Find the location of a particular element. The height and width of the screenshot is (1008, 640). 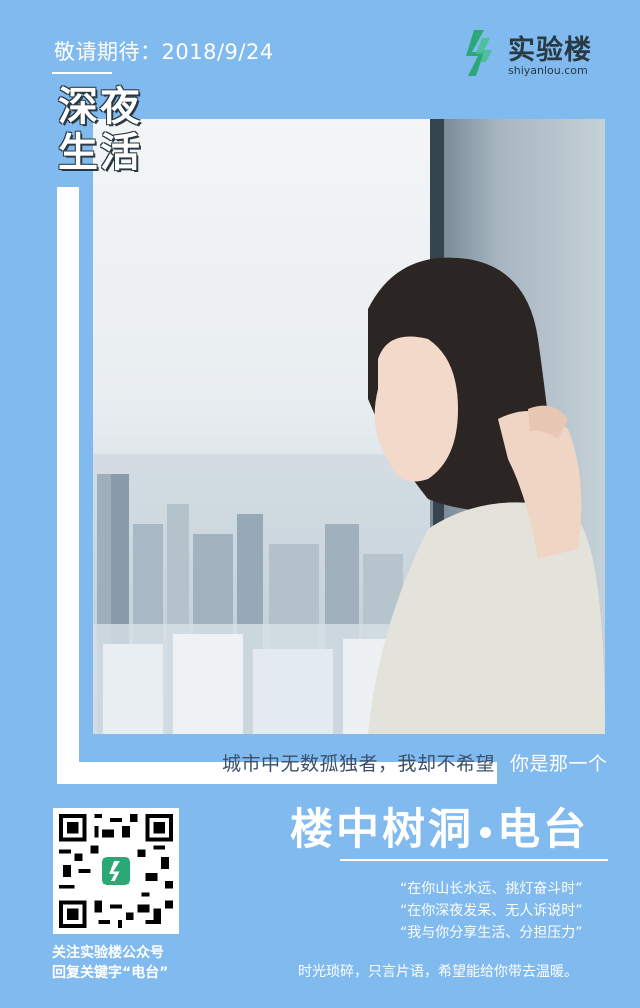

radio-title: 楼中树洞 电台 is located at coordinates (439, 826).